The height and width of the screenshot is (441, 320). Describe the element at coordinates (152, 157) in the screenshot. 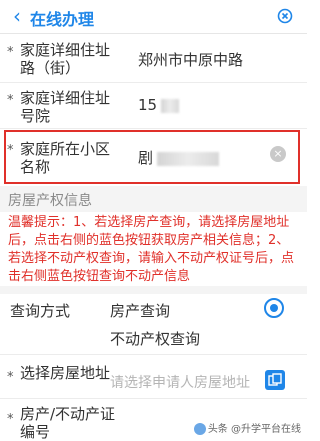

I see `highlight-box` at that location.